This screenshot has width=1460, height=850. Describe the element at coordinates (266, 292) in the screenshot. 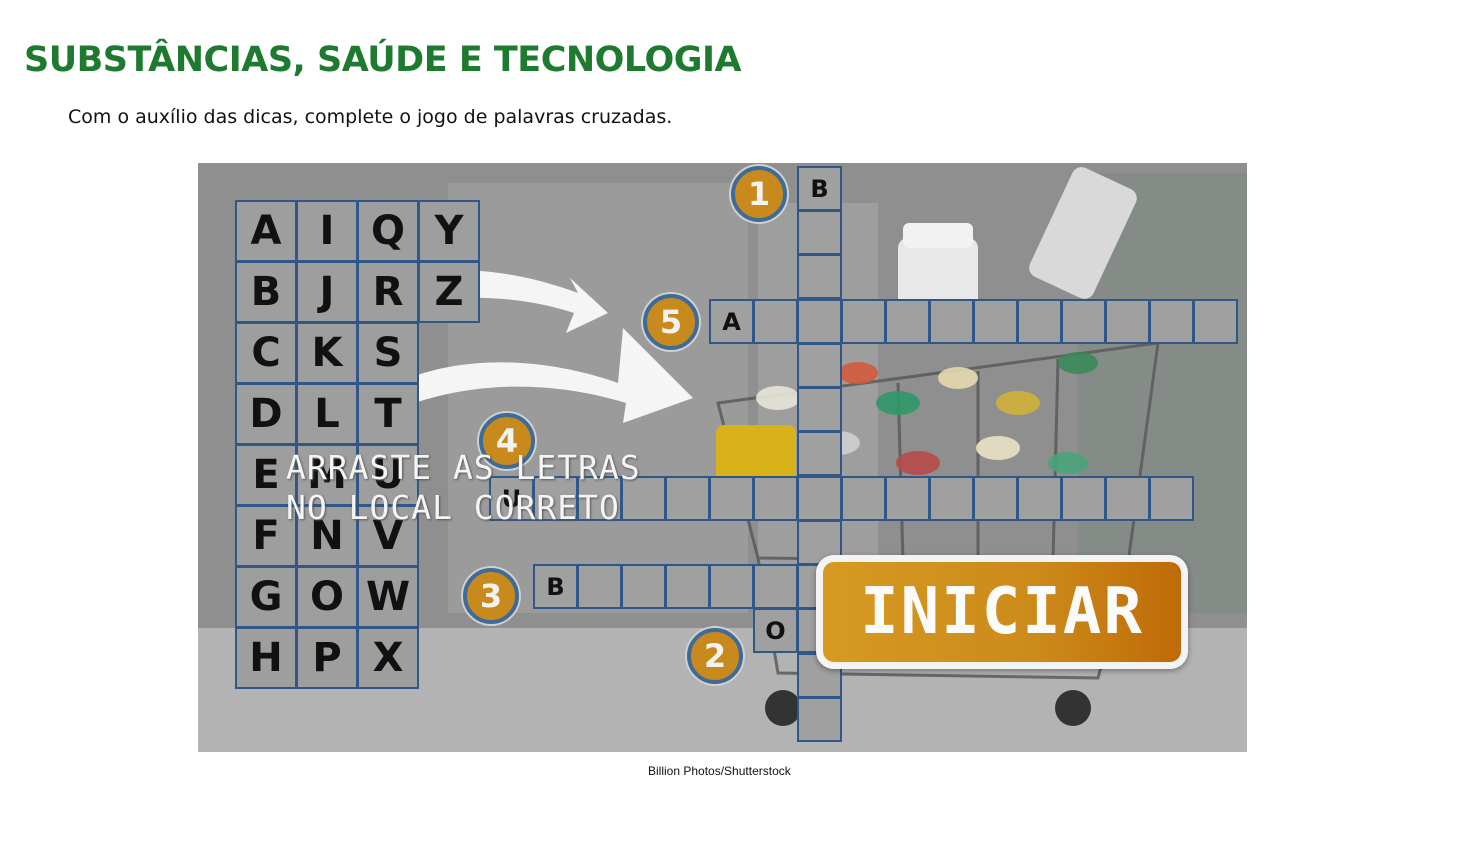

I see `letter-tile: B` at that location.